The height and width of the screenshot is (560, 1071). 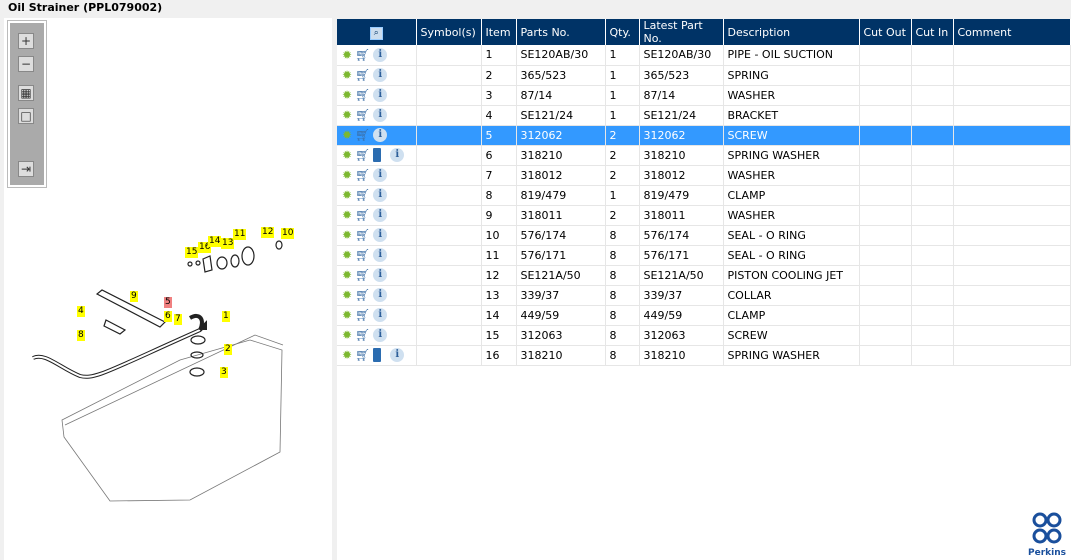 What do you see at coordinates (215, 241) in the screenshot?
I see `callout-14: 14` at bounding box center [215, 241].